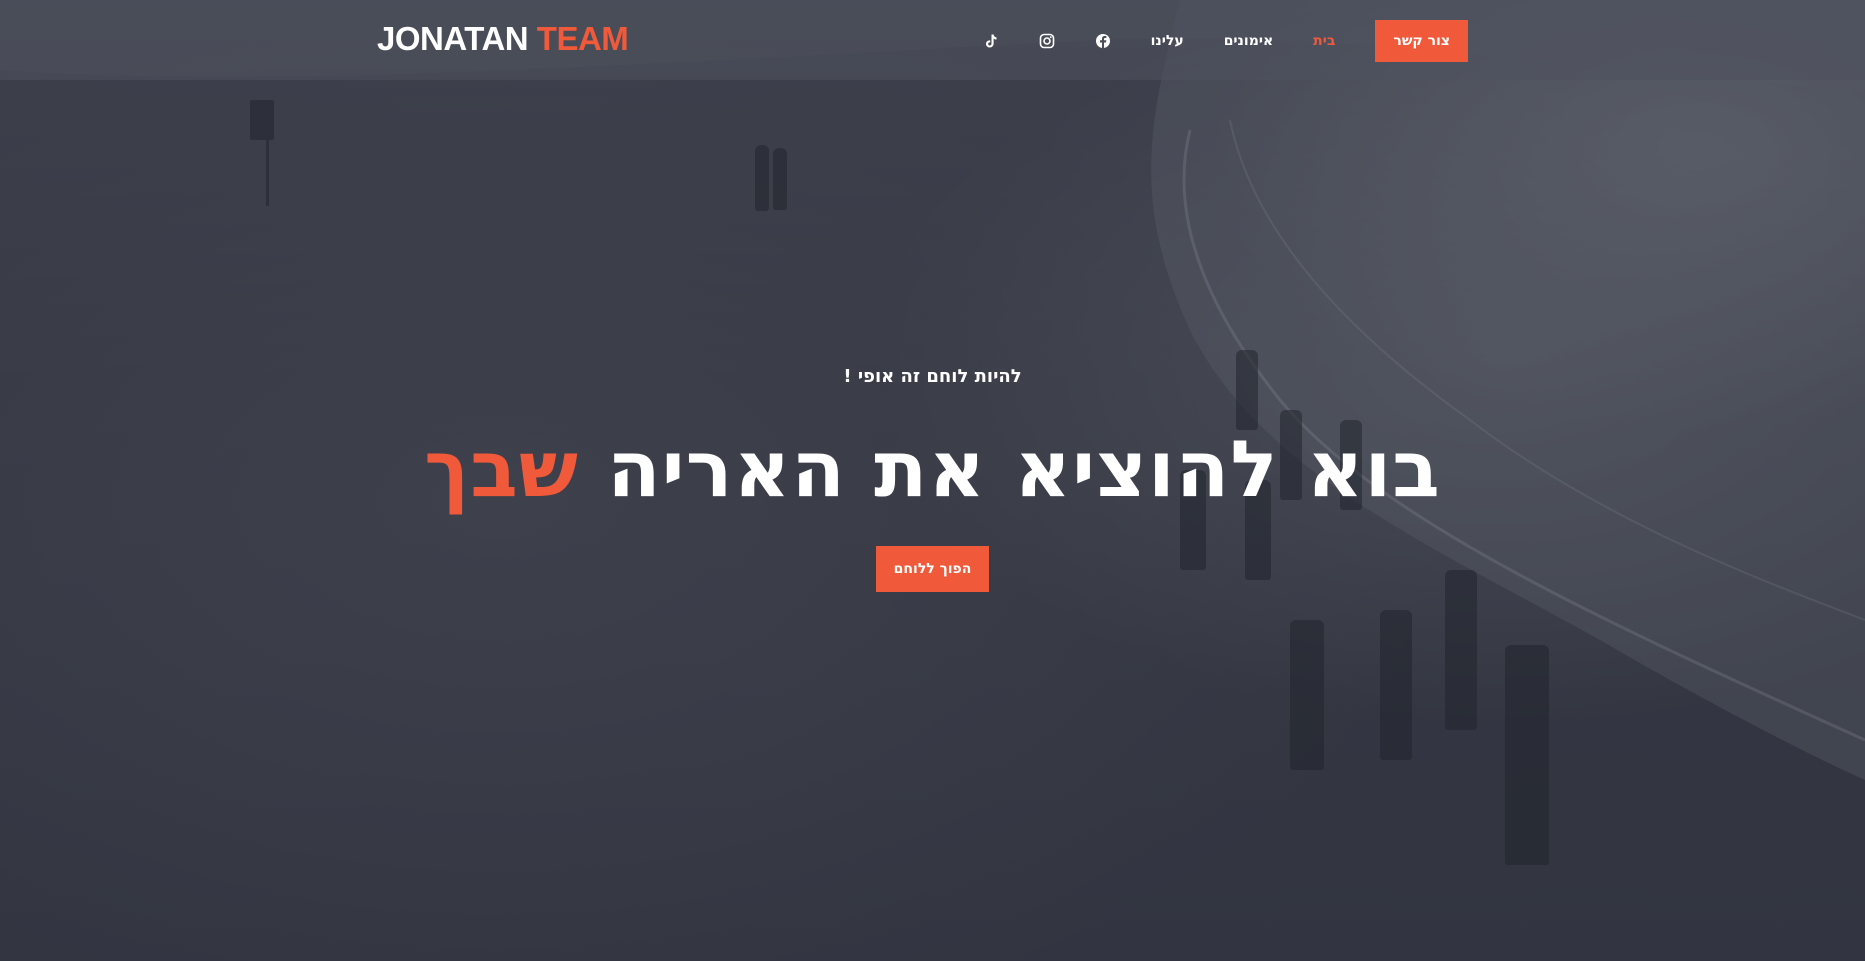 This screenshot has width=1865, height=961. I want to click on hero-subtitle: להיות לוחם זה אופי !, so click(932, 376).